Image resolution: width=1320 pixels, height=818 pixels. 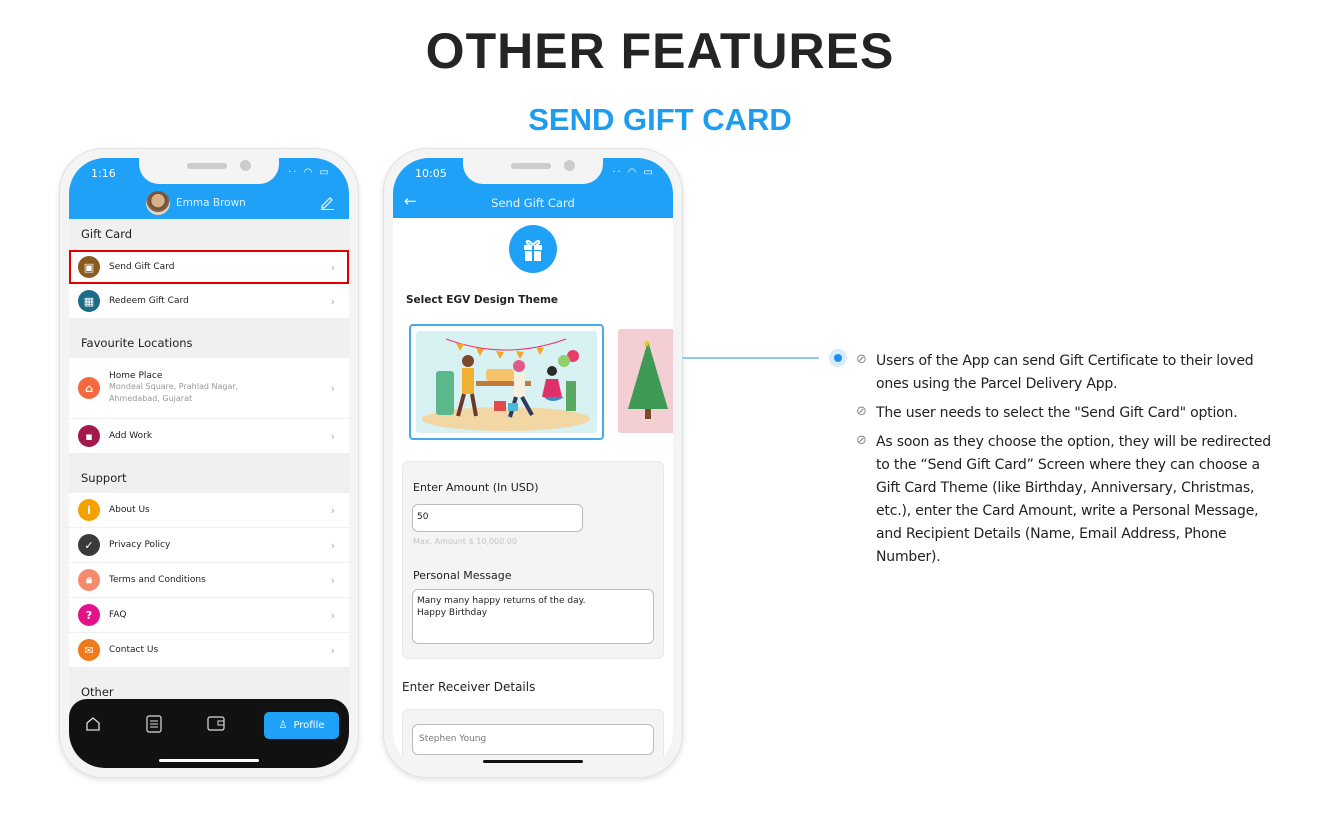 What do you see at coordinates (154, 724) in the screenshot?
I see `orders-icon` at bounding box center [154, 724].